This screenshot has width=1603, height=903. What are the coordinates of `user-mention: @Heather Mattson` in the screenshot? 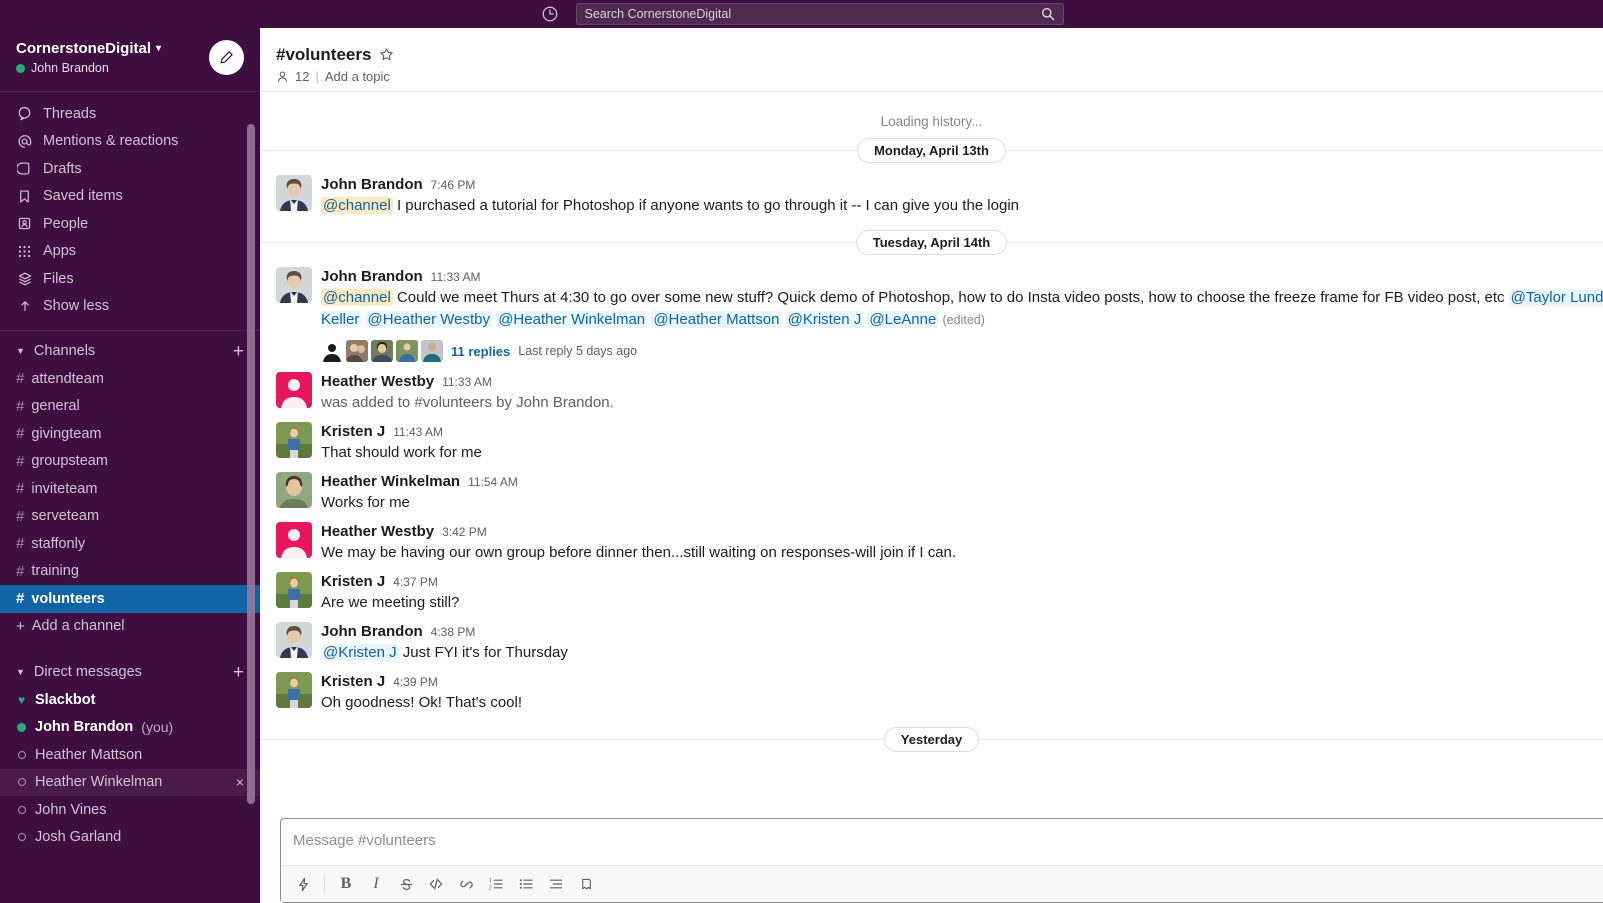 It's located at (716, 319).